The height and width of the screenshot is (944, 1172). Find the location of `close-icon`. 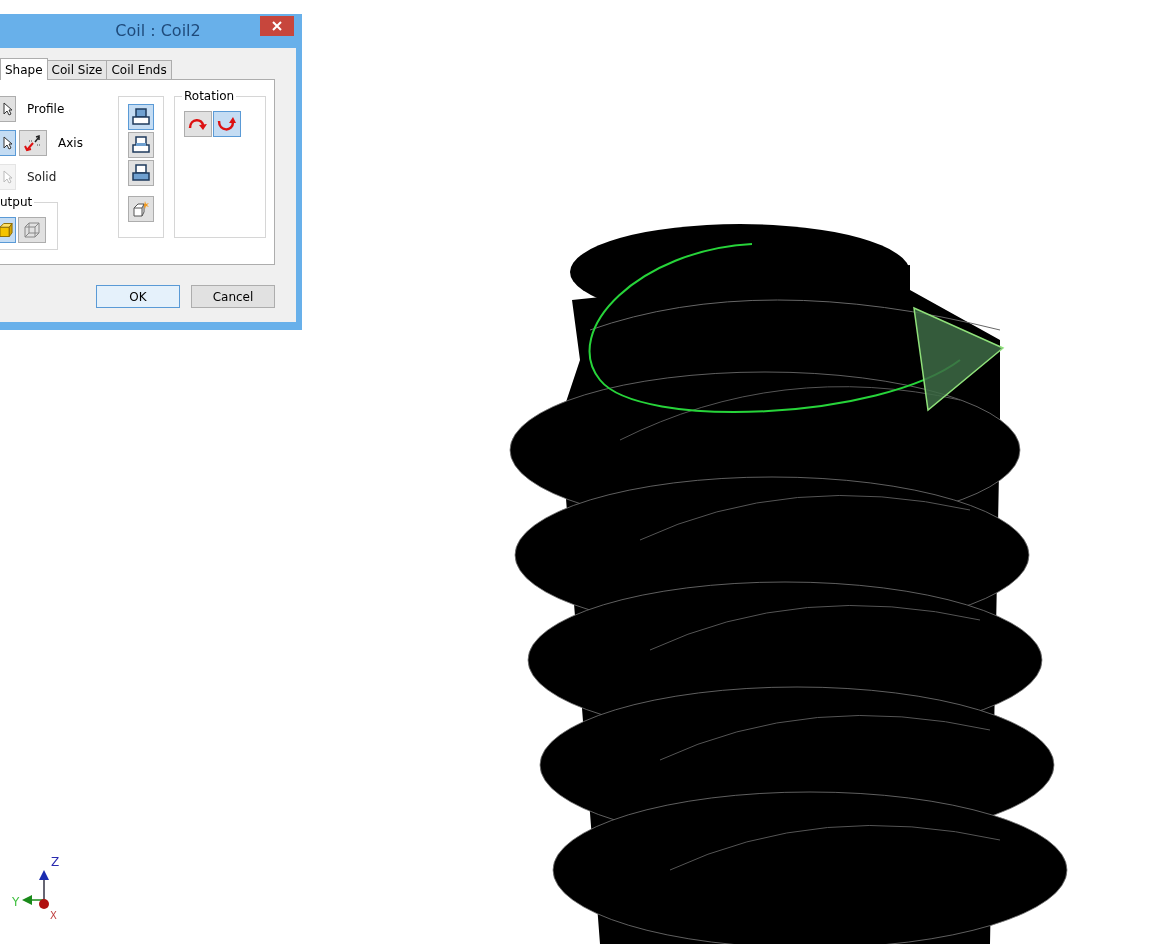

close-icon is located at coordinates (277, 26).